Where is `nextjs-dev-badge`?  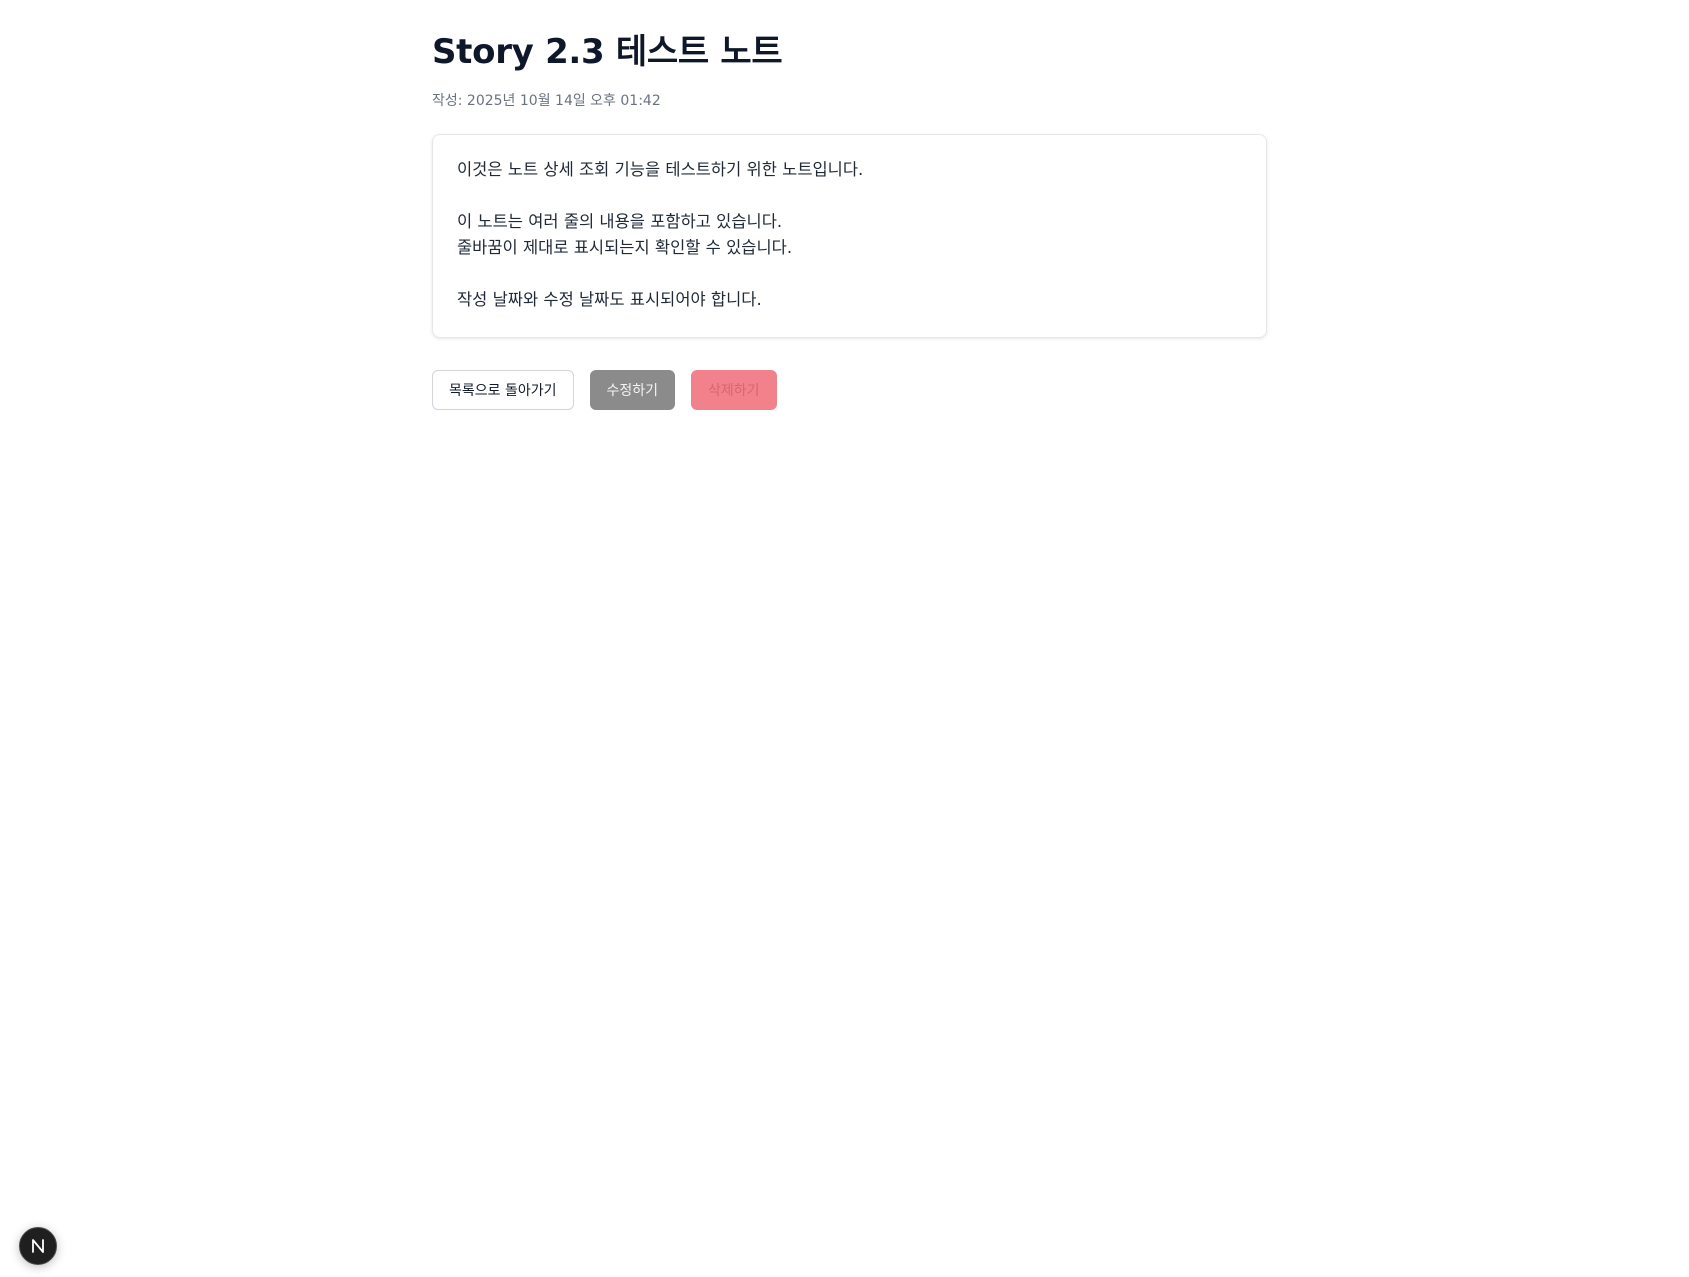 nextjs-dev-badge is located at coordinates (38, 1246).